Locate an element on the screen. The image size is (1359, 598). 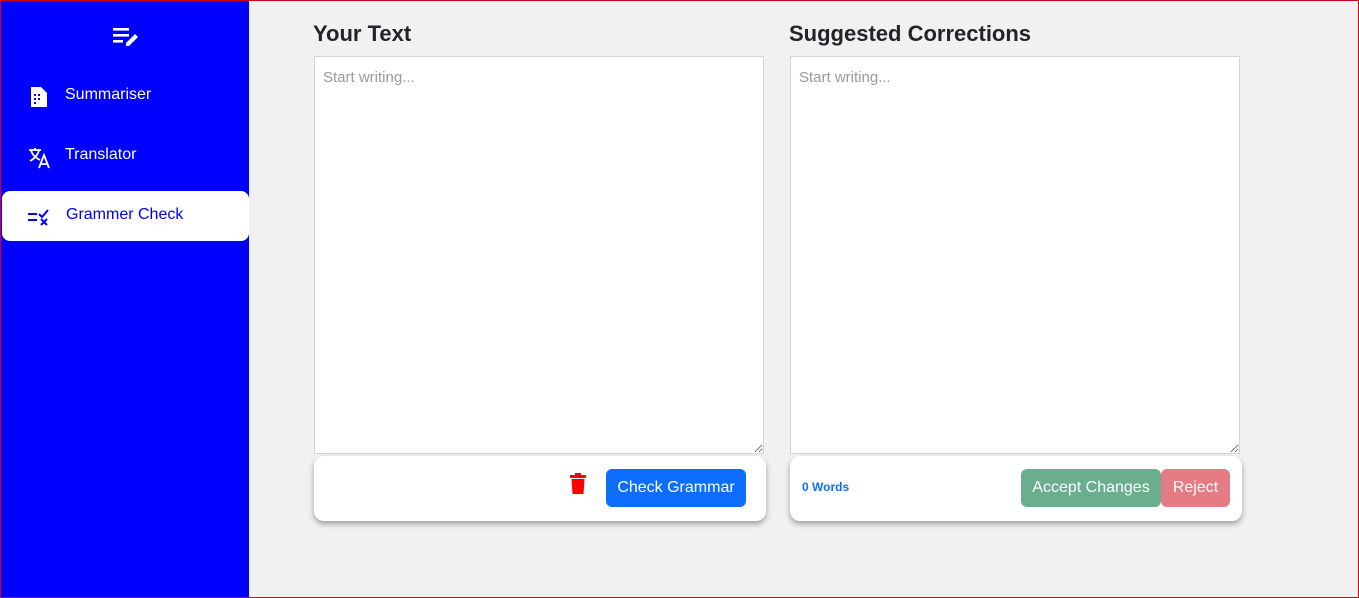
output-action-bar: 0 Words Accept Changes Reject is located at coordinates (1016, 488).